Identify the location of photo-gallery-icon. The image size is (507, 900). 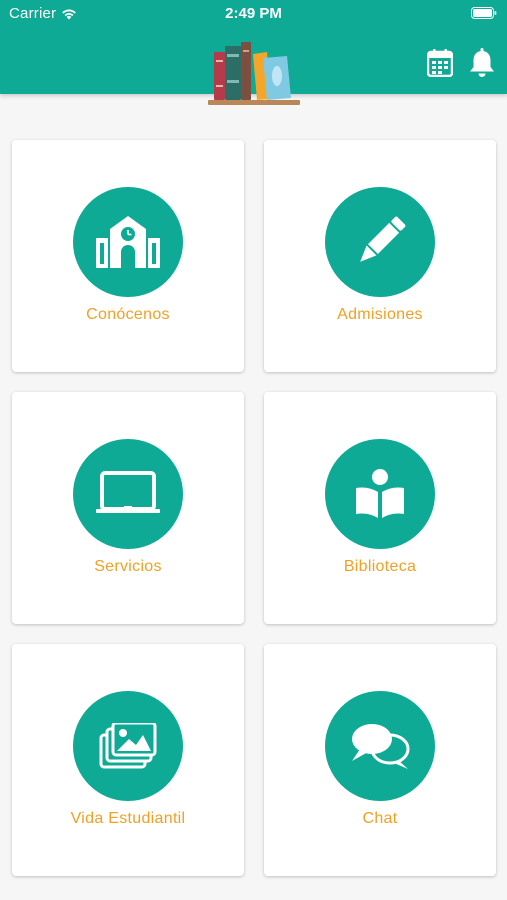
(128, 746).